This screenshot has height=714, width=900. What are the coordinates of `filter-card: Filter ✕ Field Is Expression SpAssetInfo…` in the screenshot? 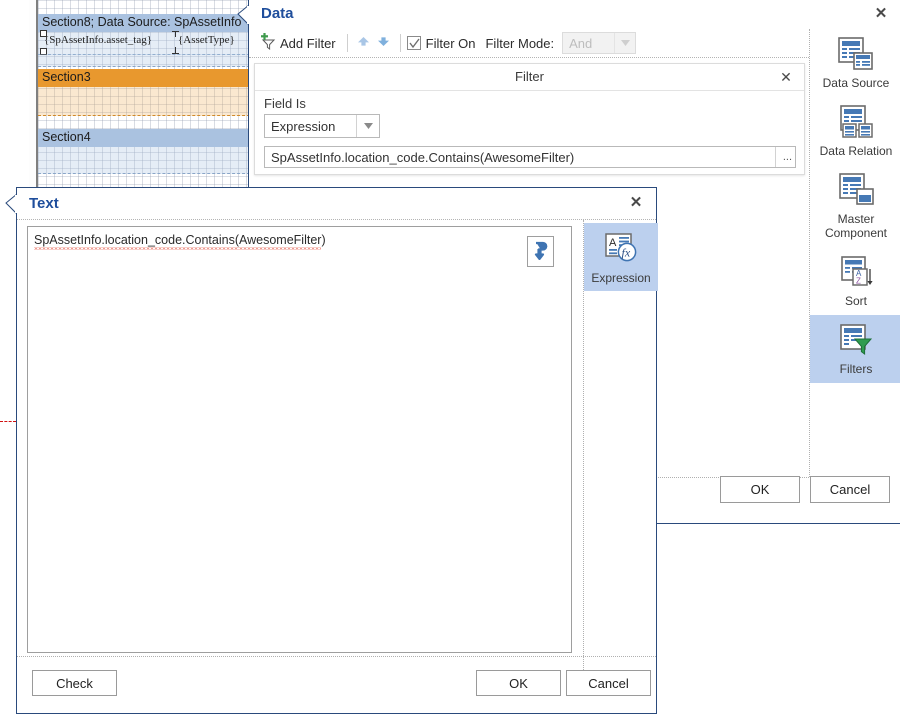 It's located at (529, 119).